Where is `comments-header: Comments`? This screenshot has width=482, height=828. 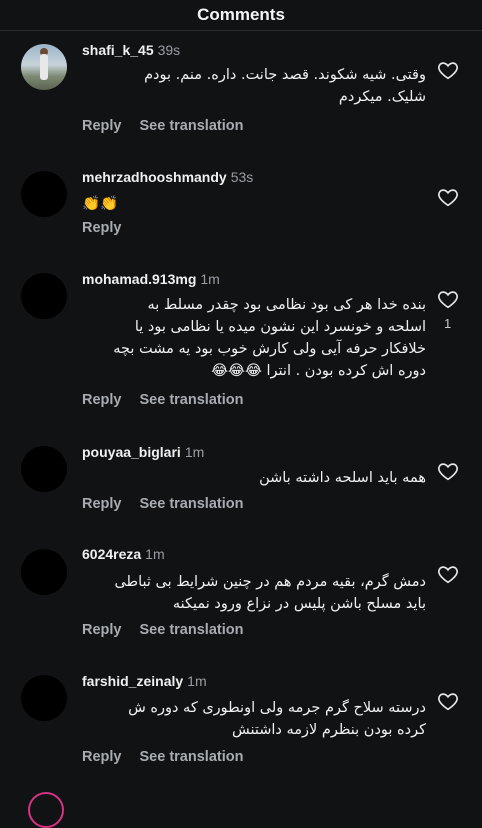 comments-header: Comments is located at coordinates (241, 15).